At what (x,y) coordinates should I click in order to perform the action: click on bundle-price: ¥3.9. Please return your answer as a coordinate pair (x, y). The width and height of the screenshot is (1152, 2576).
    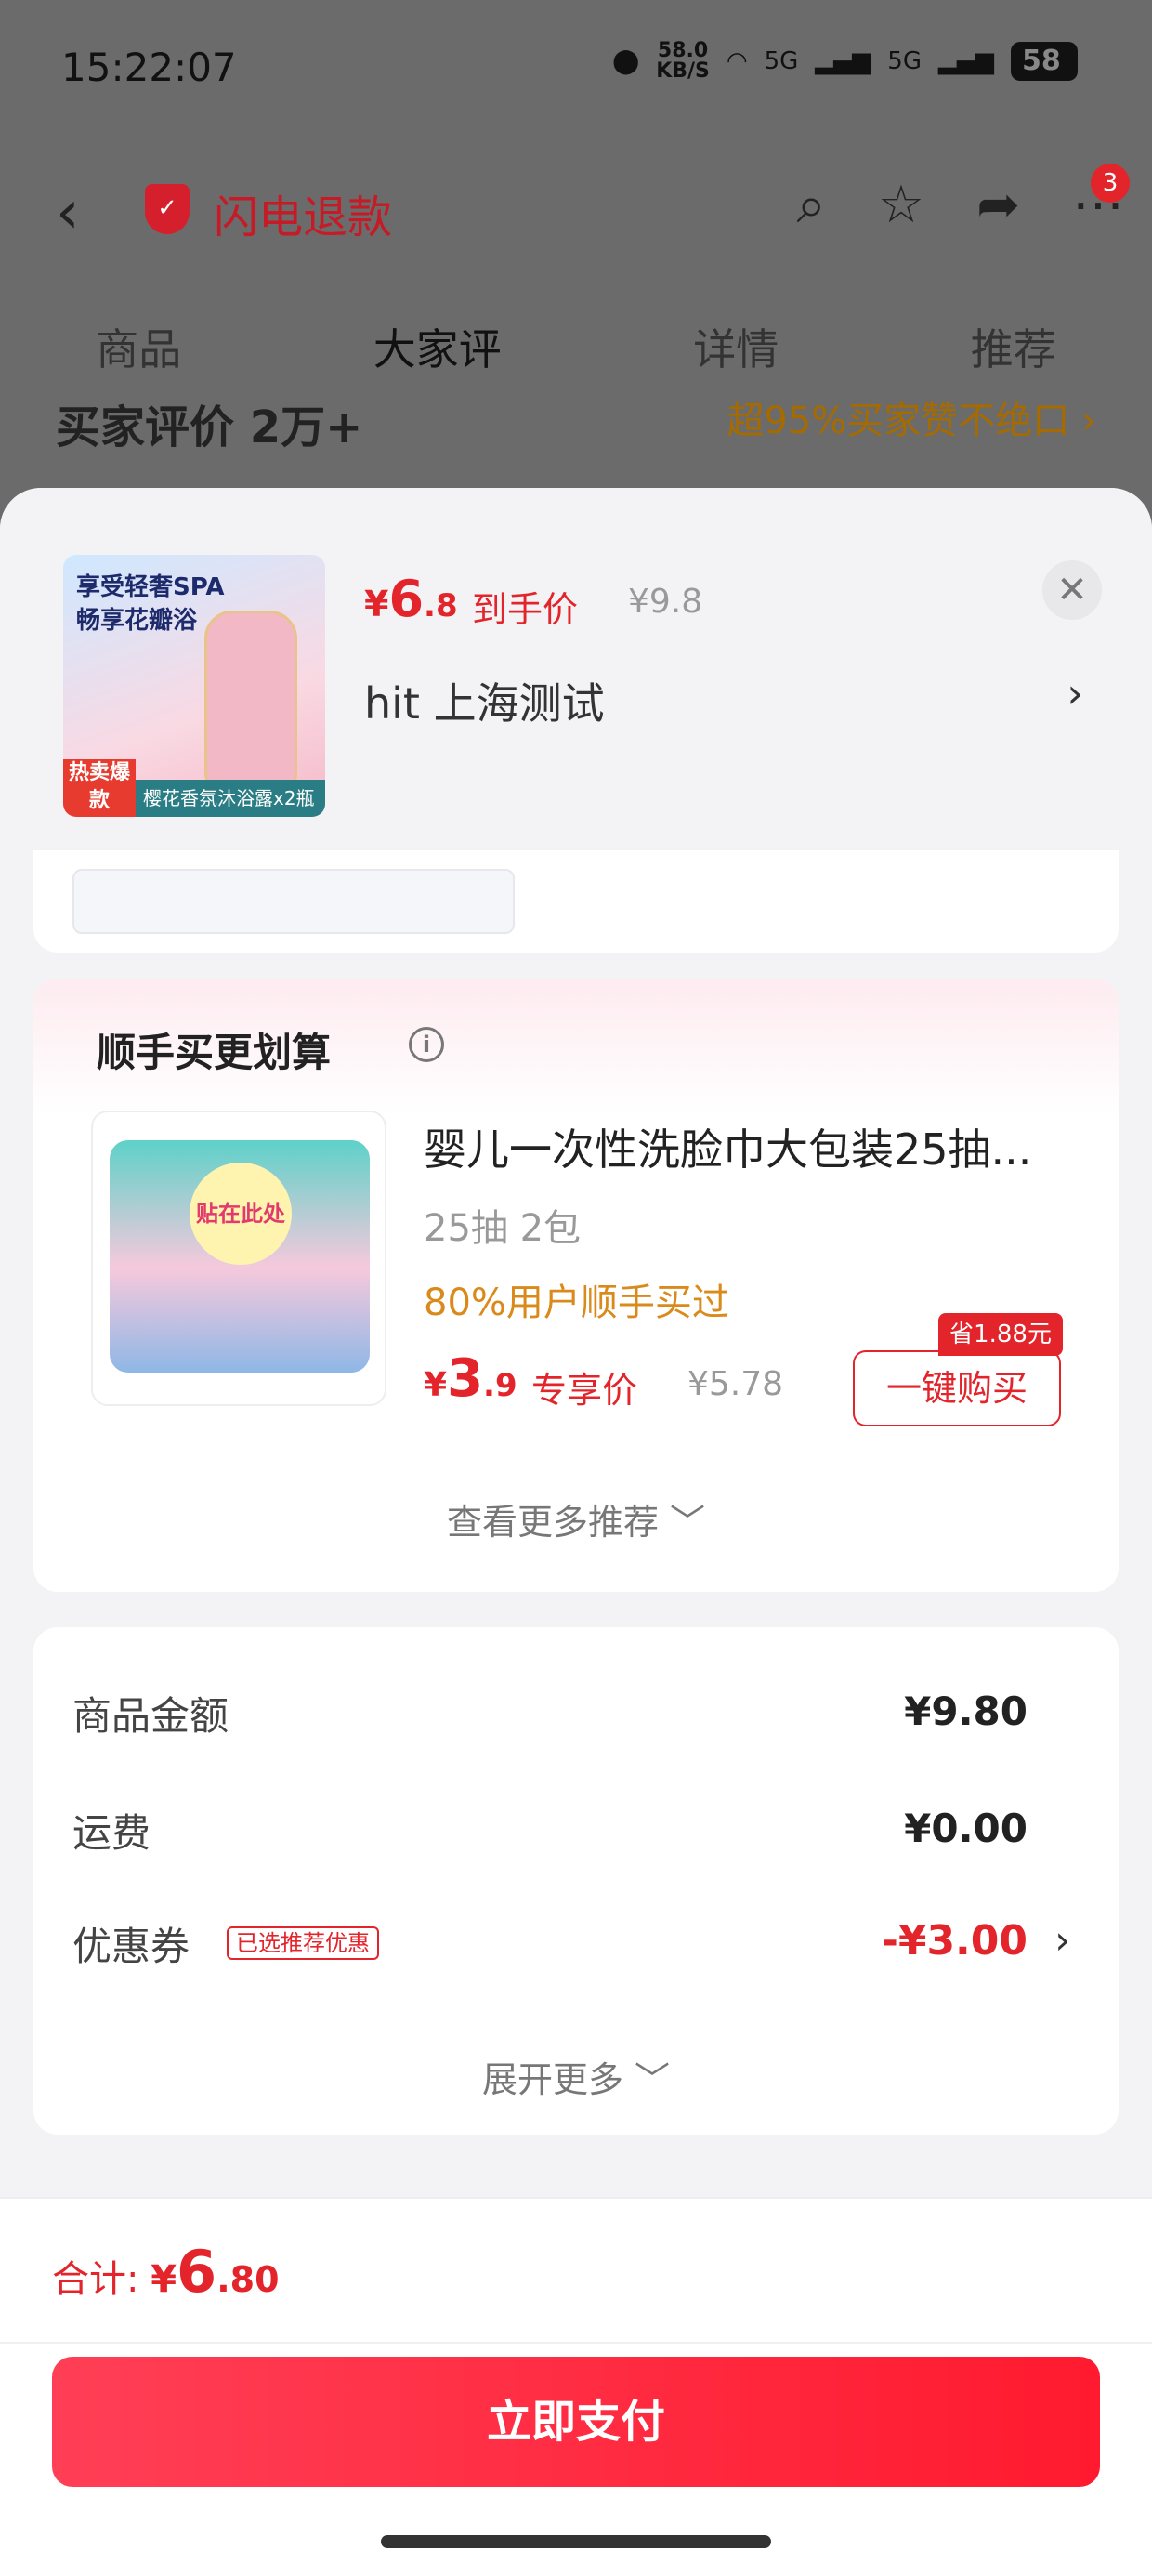
    Looking at the image, I should click on (470, 1378).